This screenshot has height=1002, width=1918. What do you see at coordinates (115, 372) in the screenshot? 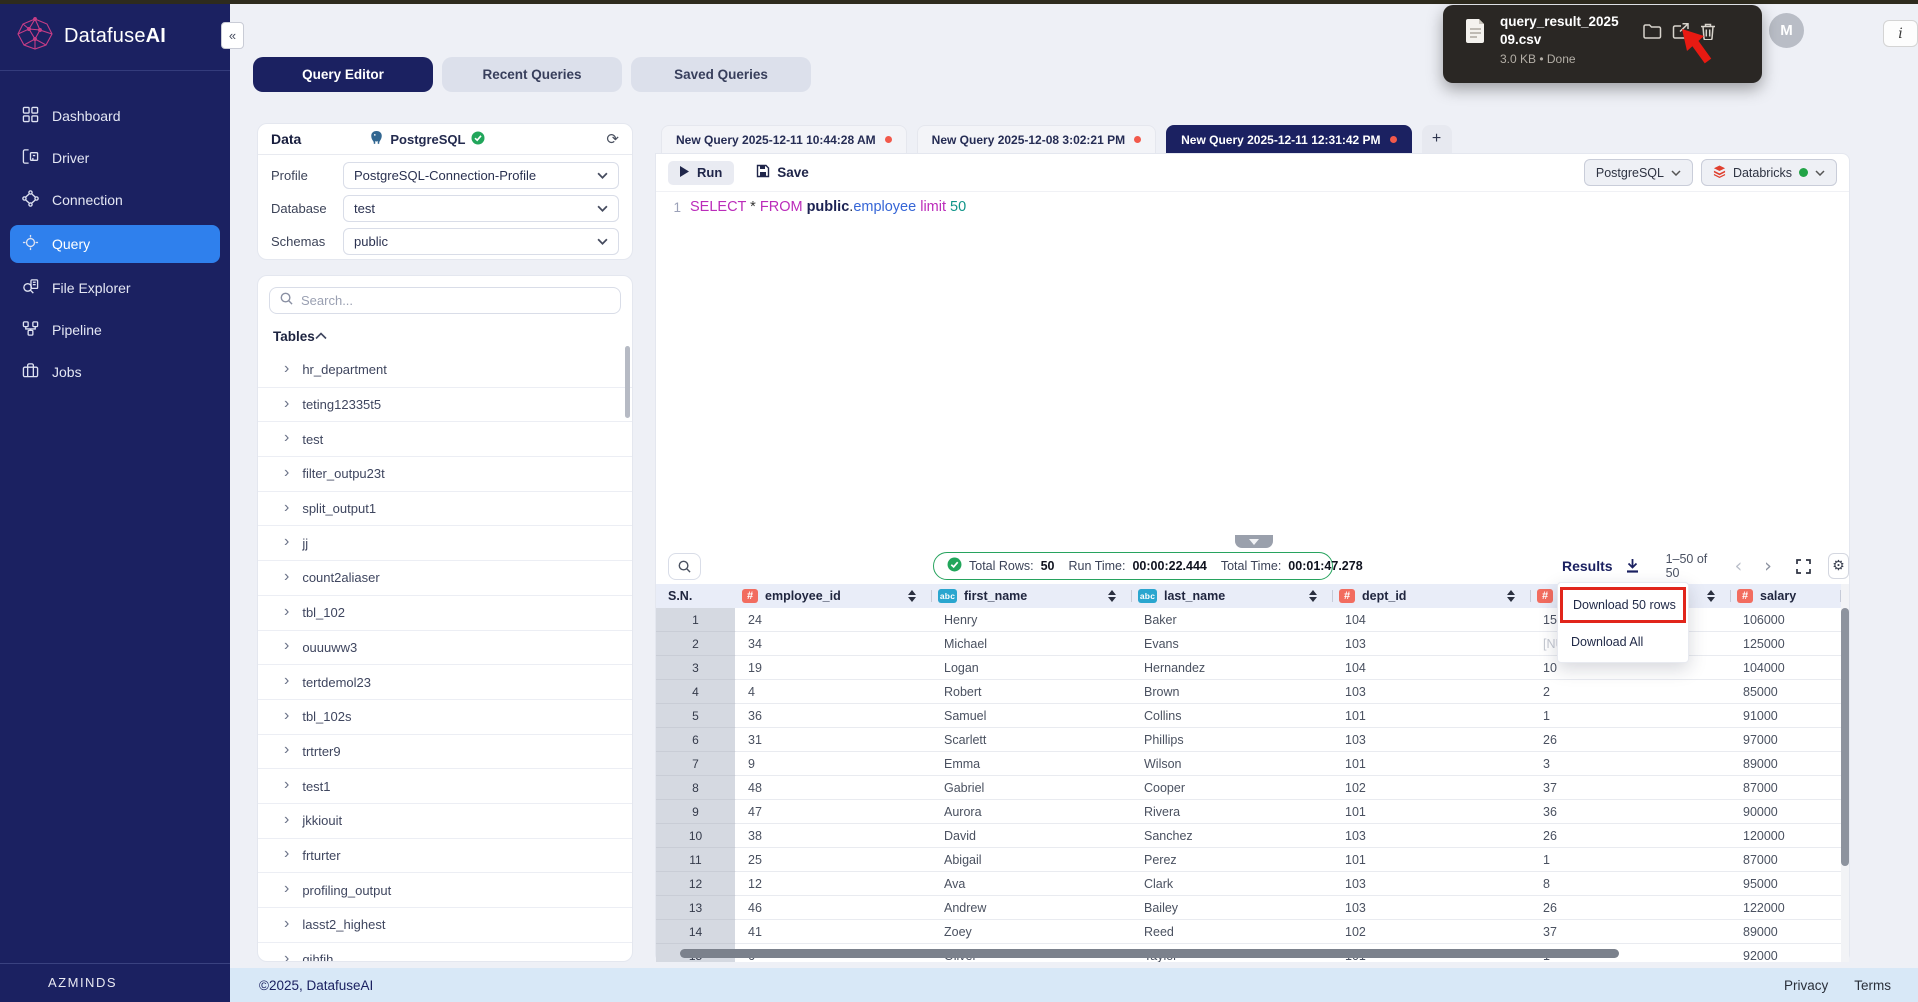
I see `sidebar-item-jobs: Jobs` at bounding box center [115, 372].